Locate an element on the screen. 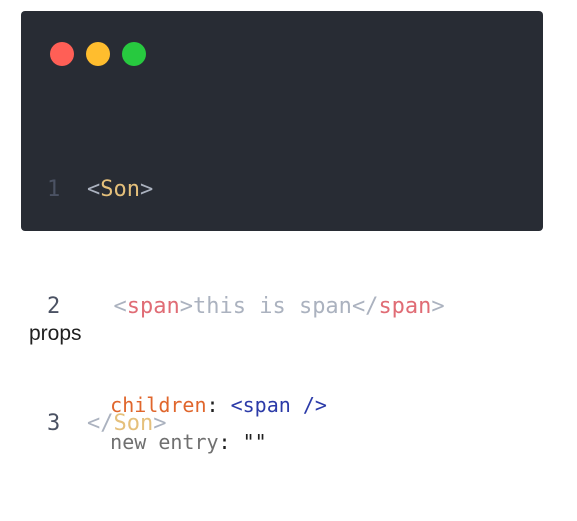 The height and width of the screenshot is (521, 577). tag-close-bracket: > is located at coordinates (147, 189).